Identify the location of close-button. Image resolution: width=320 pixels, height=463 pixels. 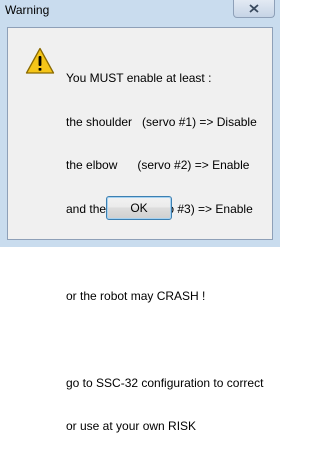
(254, 9).